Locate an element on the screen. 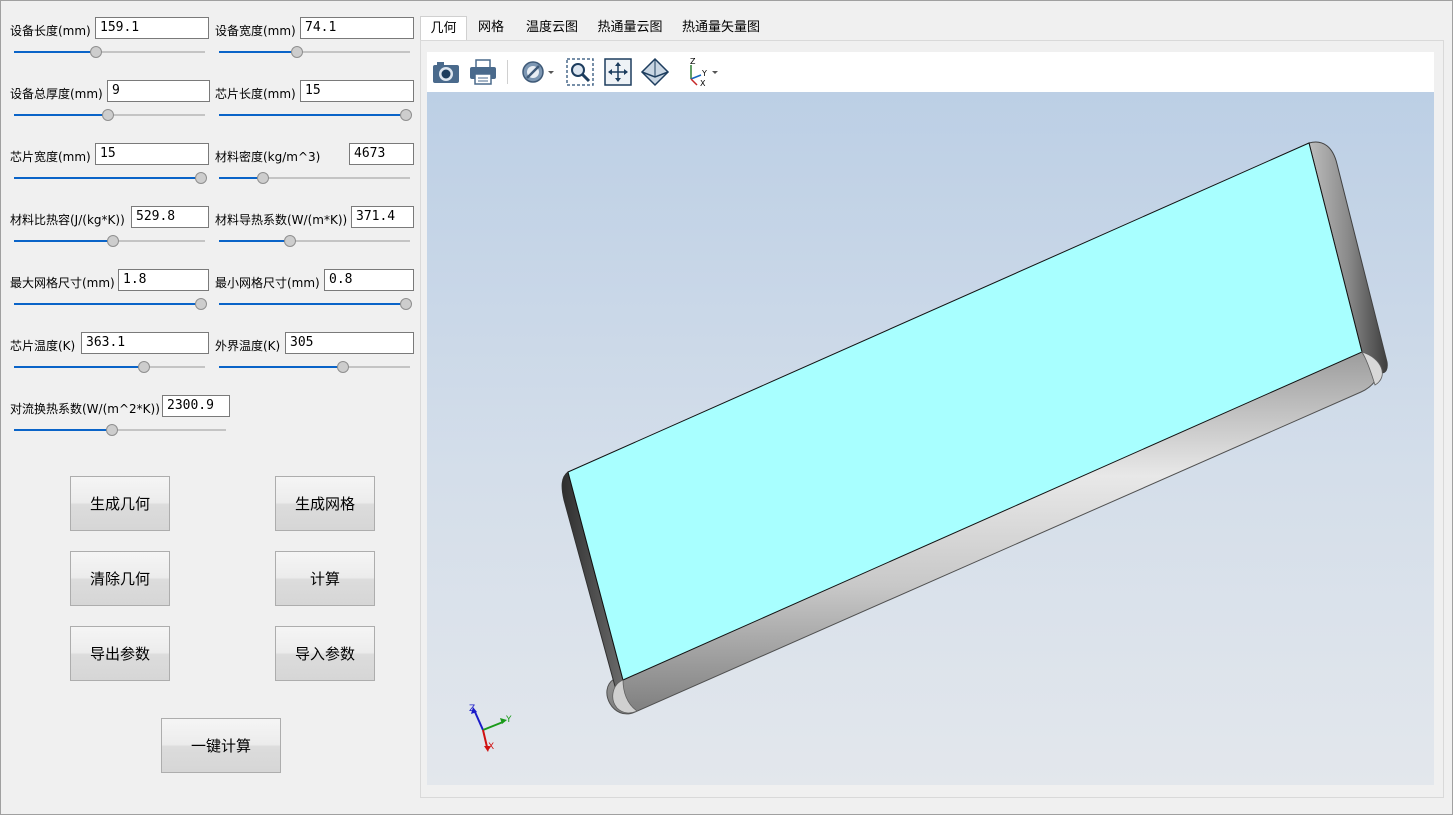  camera-icon is located at coordinates (446, 72).